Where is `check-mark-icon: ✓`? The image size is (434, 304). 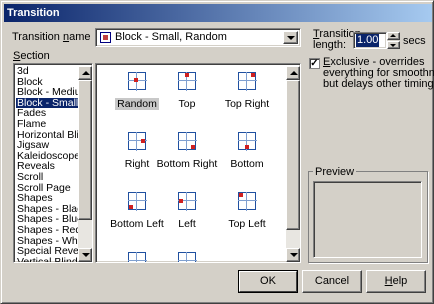
check-mark-icon: ✓ is located at coordinates (314, 63).